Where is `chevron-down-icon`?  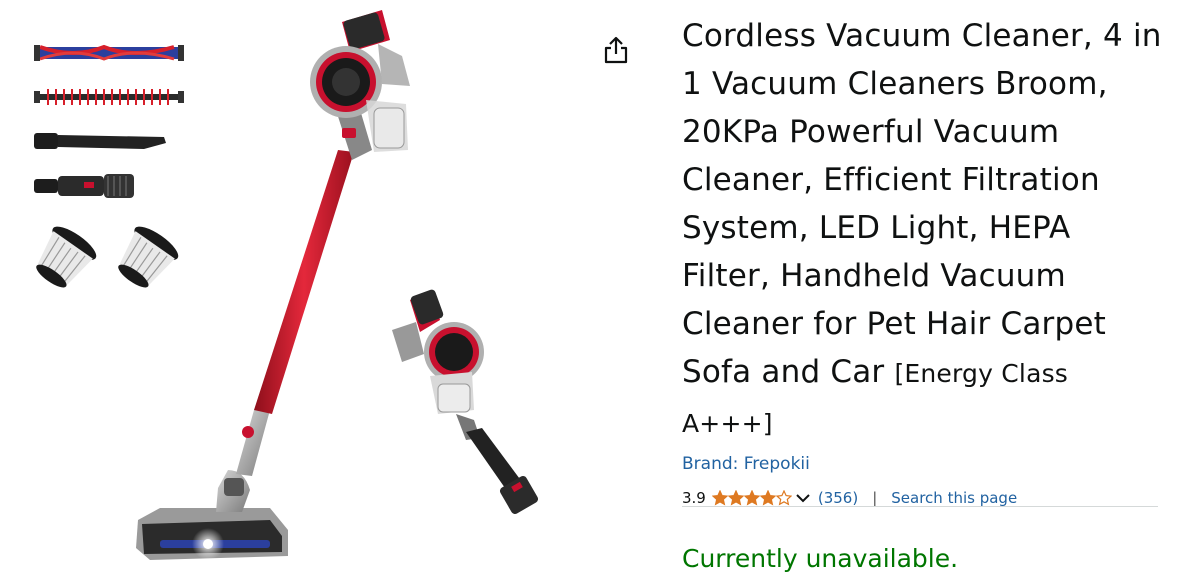 chevron-down-icon is located at coordinates (803, 498).